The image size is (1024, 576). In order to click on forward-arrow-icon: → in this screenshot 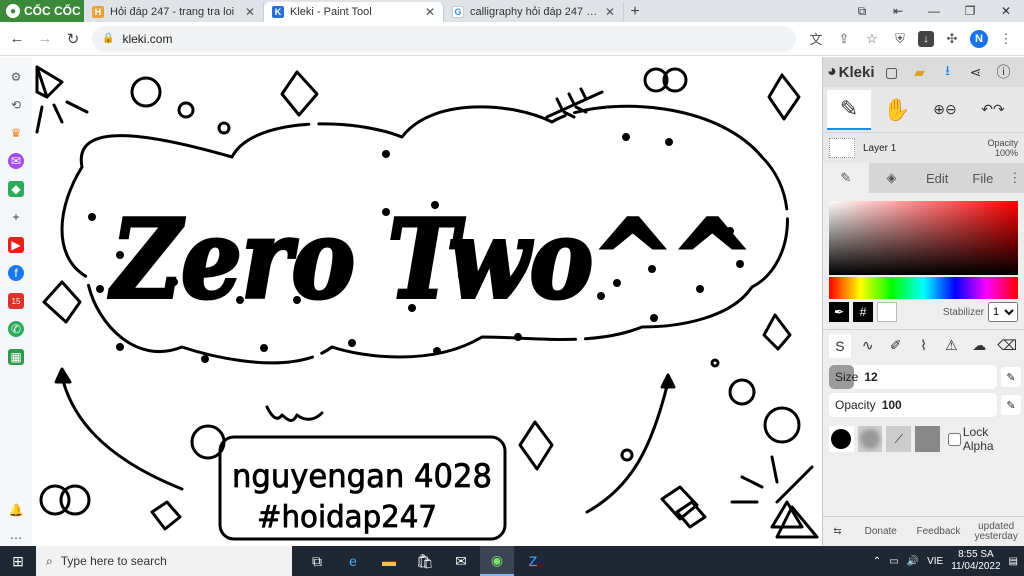, I will do `click(45, 39)`.